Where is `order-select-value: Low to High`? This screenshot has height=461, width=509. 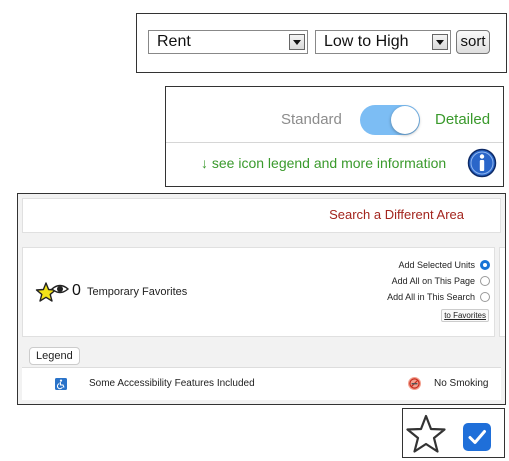 order-select-value: Low to High is located at coordinates (366, 41).